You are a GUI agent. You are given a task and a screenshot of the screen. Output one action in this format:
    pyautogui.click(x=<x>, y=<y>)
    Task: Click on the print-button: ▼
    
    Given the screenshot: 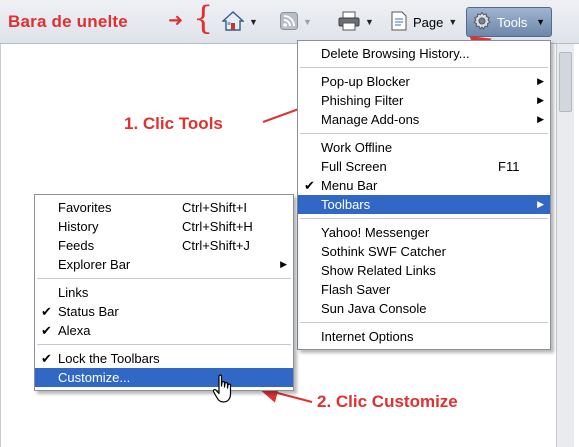 What is the action you would take?
    pyautogui.click(x=356, y=22)
    